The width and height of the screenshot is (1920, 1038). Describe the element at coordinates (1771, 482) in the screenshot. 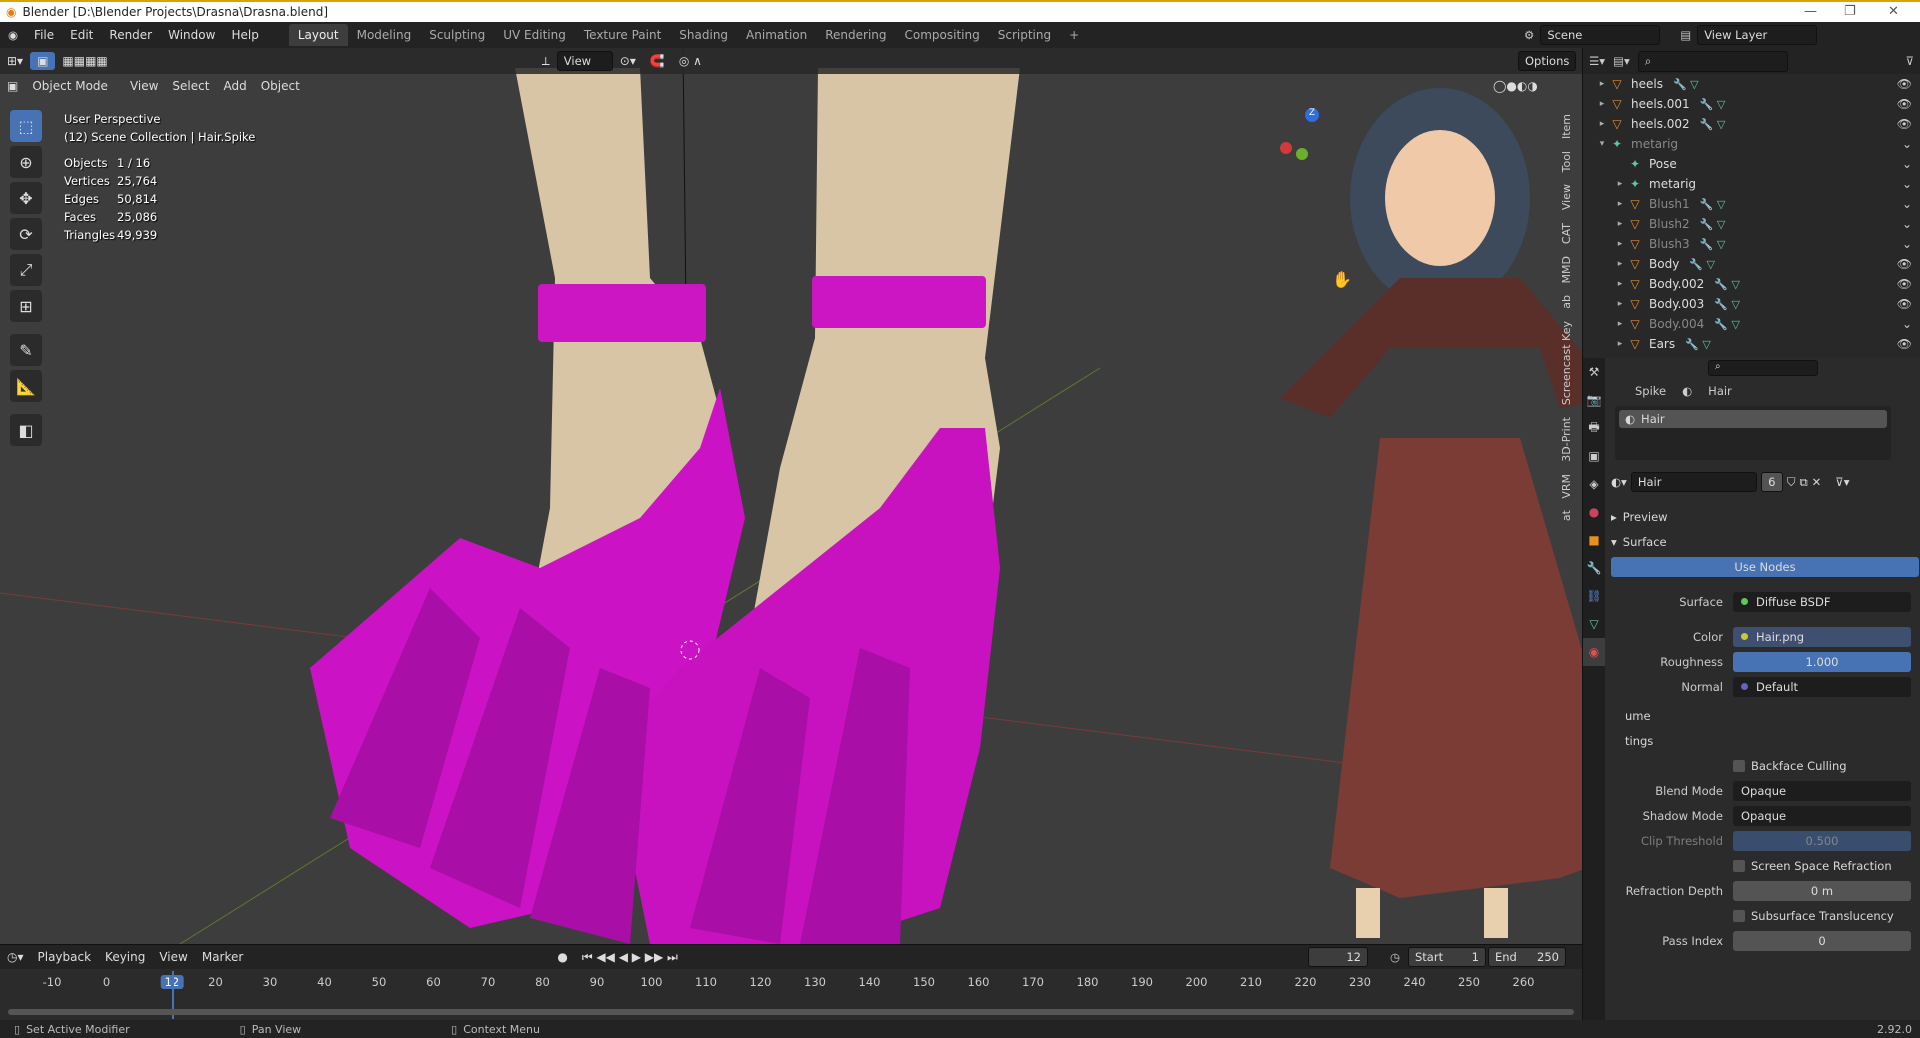

I see `material-users-count: 6` at that location.